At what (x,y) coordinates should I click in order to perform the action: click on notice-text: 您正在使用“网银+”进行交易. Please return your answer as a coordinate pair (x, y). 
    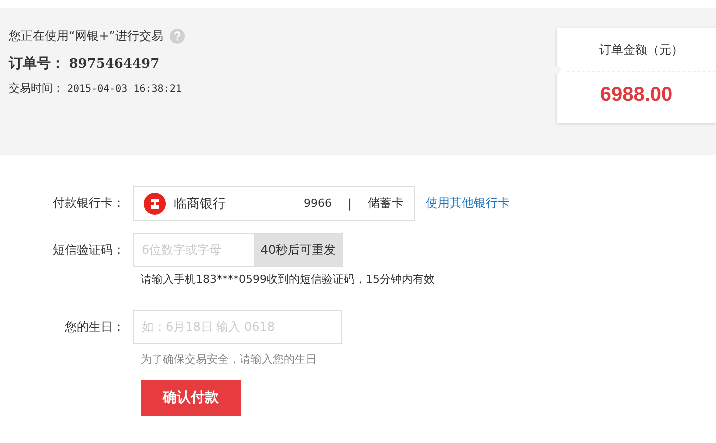
    Looking at the image, I should click on (86, 36).